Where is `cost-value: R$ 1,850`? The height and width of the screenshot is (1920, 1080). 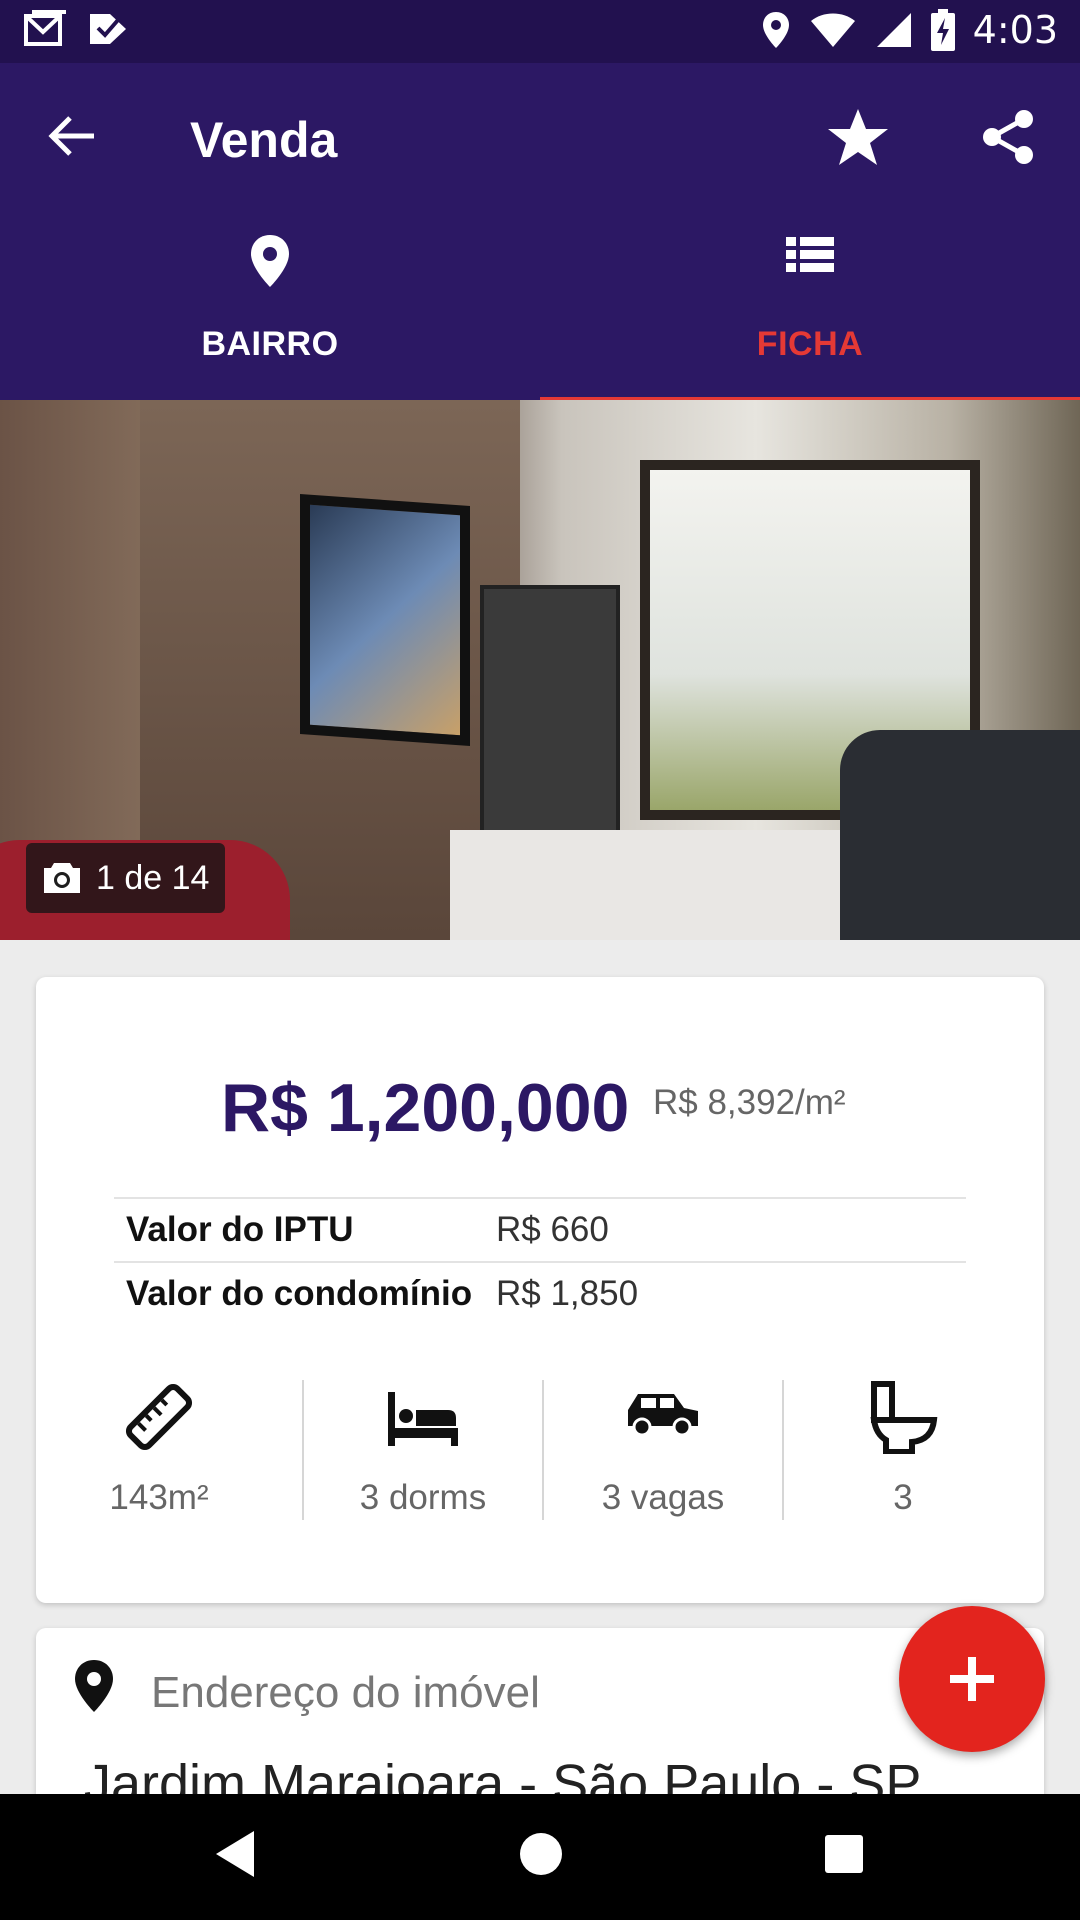 cost-value: R$ 1,850 is located at coordinates (567, 1293).